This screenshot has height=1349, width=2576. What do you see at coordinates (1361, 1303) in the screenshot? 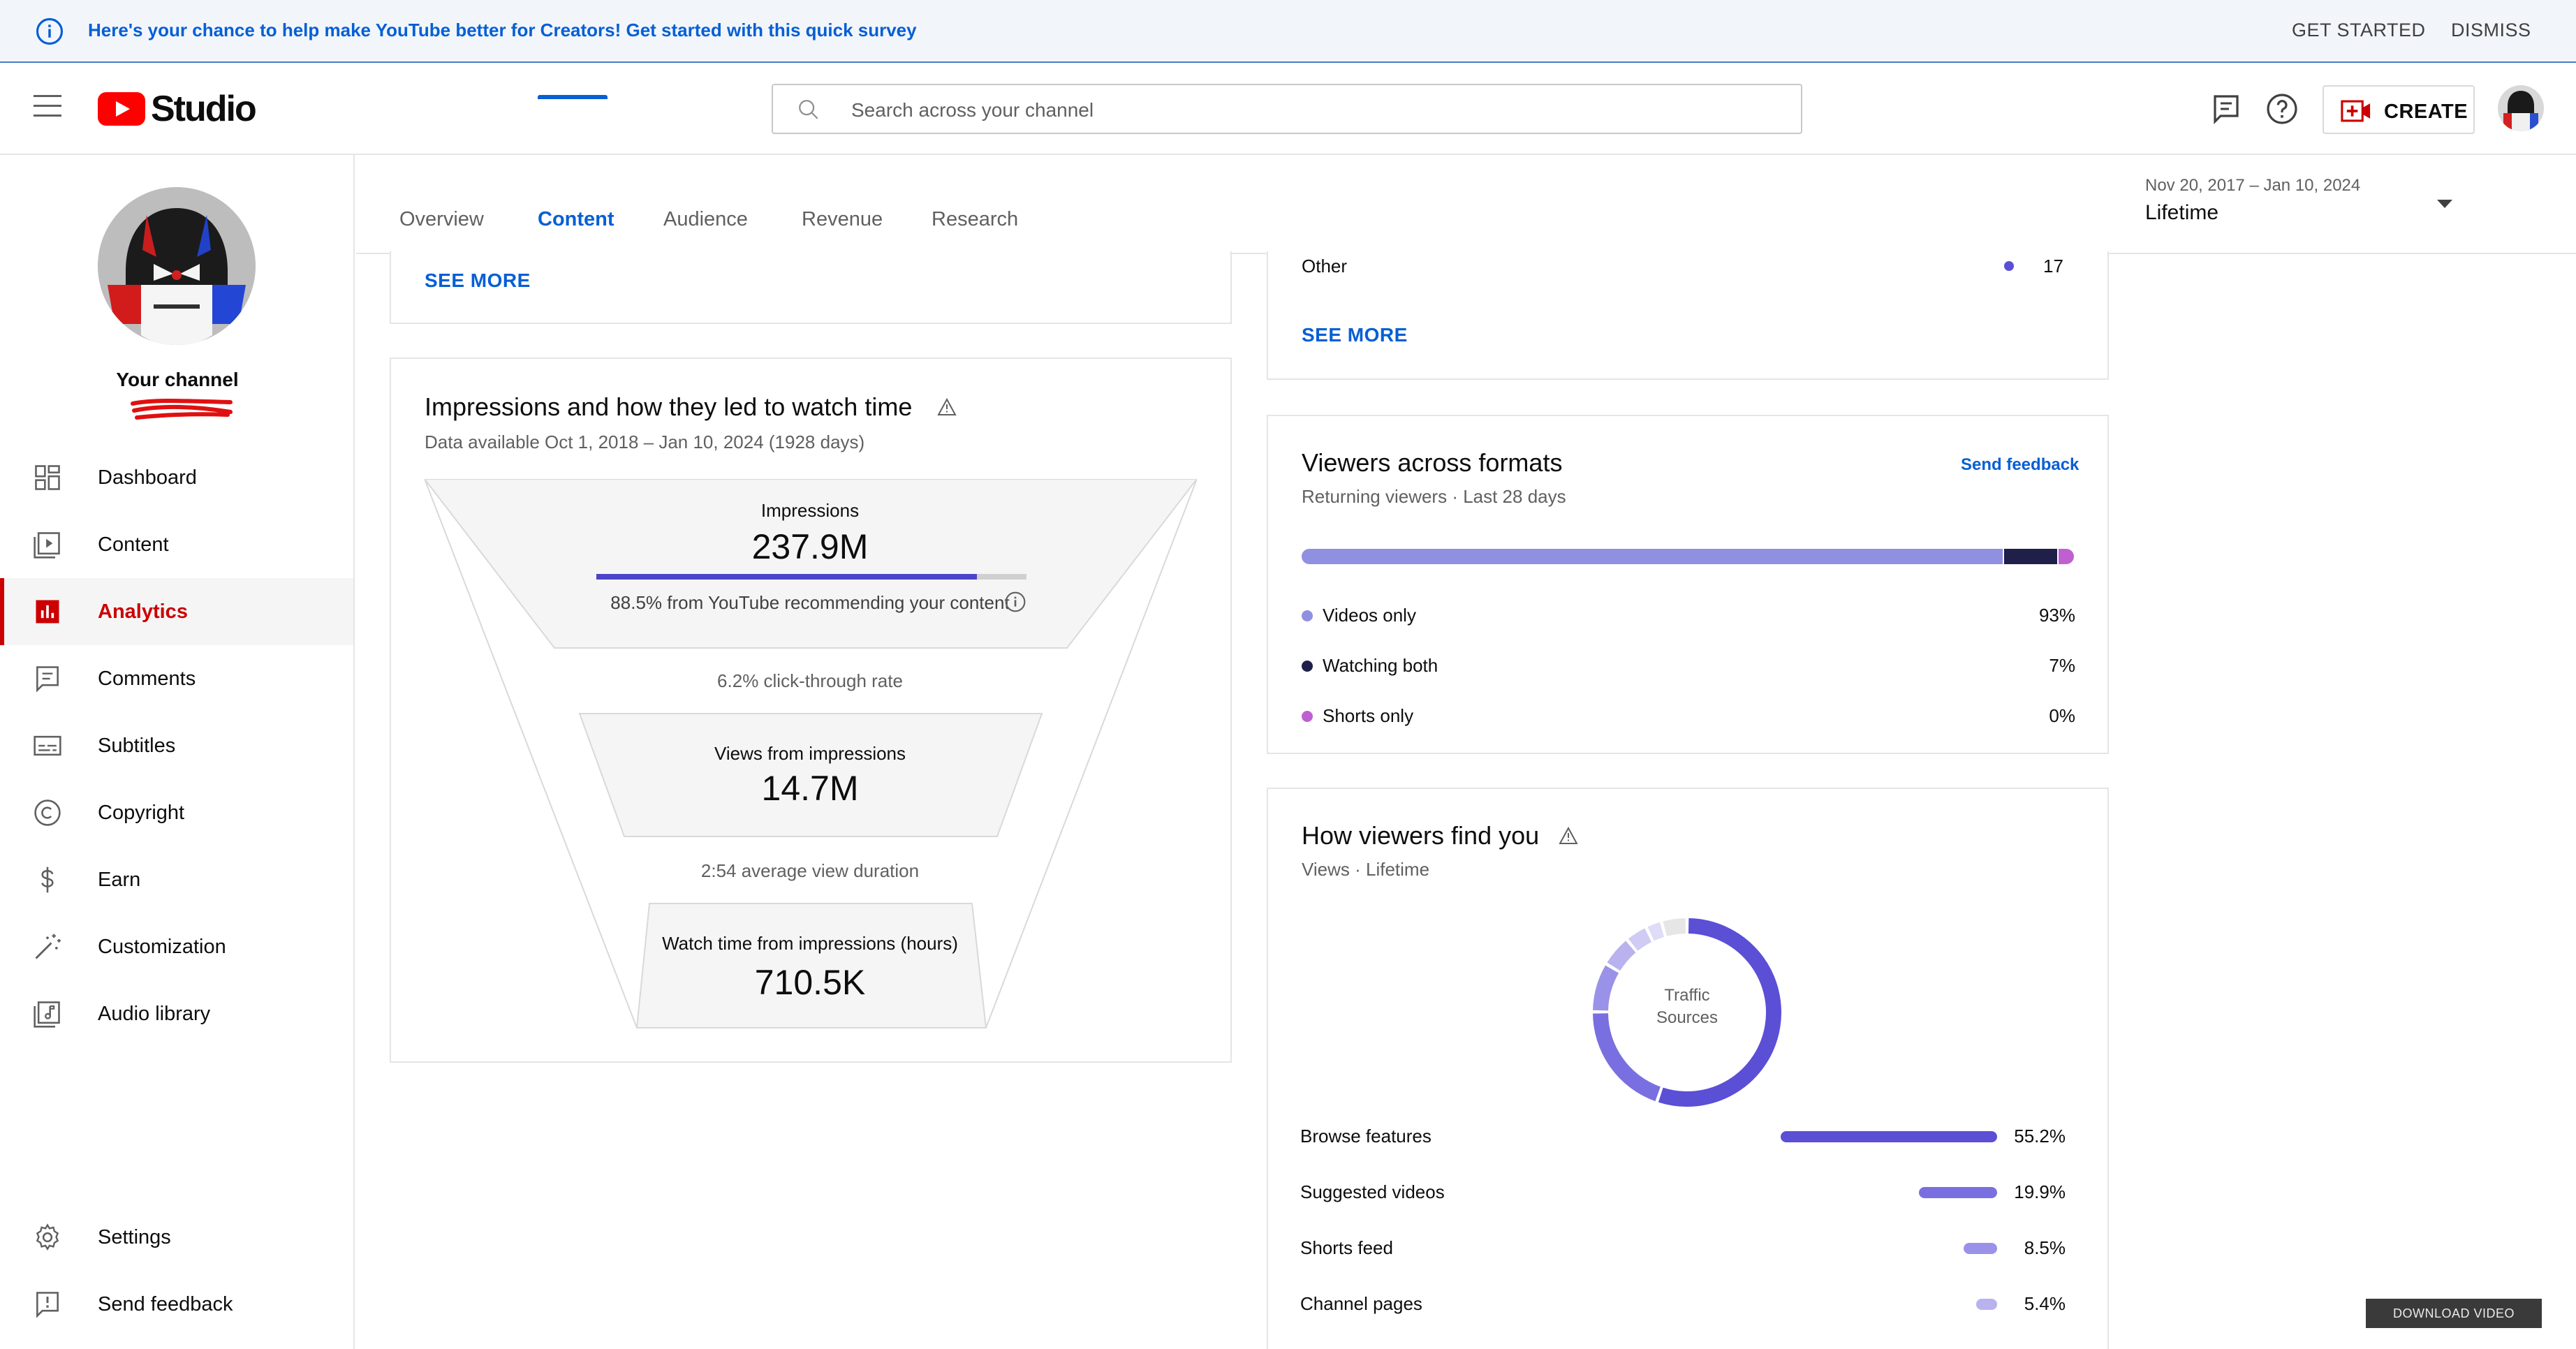
I see `traffic-source-name: Channel pages` at bounding box center [1361, 1303].